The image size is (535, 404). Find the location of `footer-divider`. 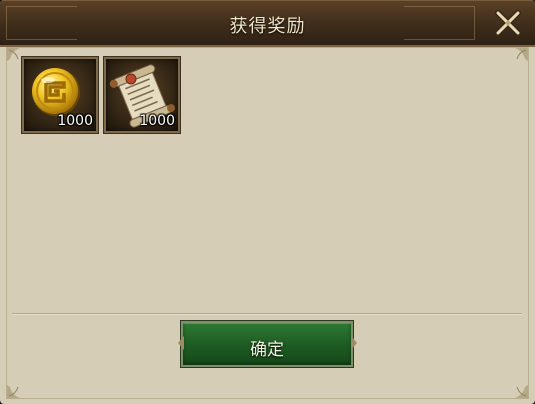

footer-divider is located at coordinates (267, 313).